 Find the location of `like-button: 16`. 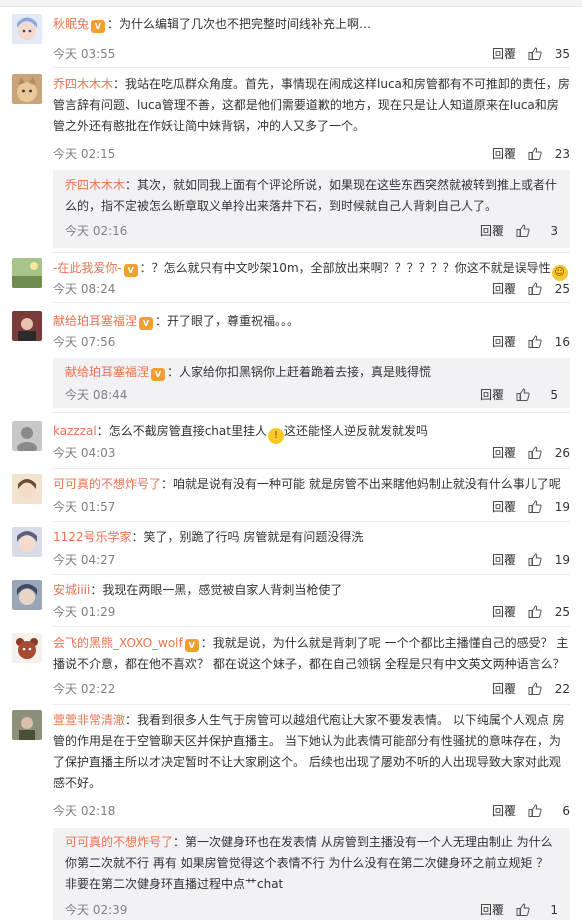

like-button: 16 is located at coordinates (549, 342).